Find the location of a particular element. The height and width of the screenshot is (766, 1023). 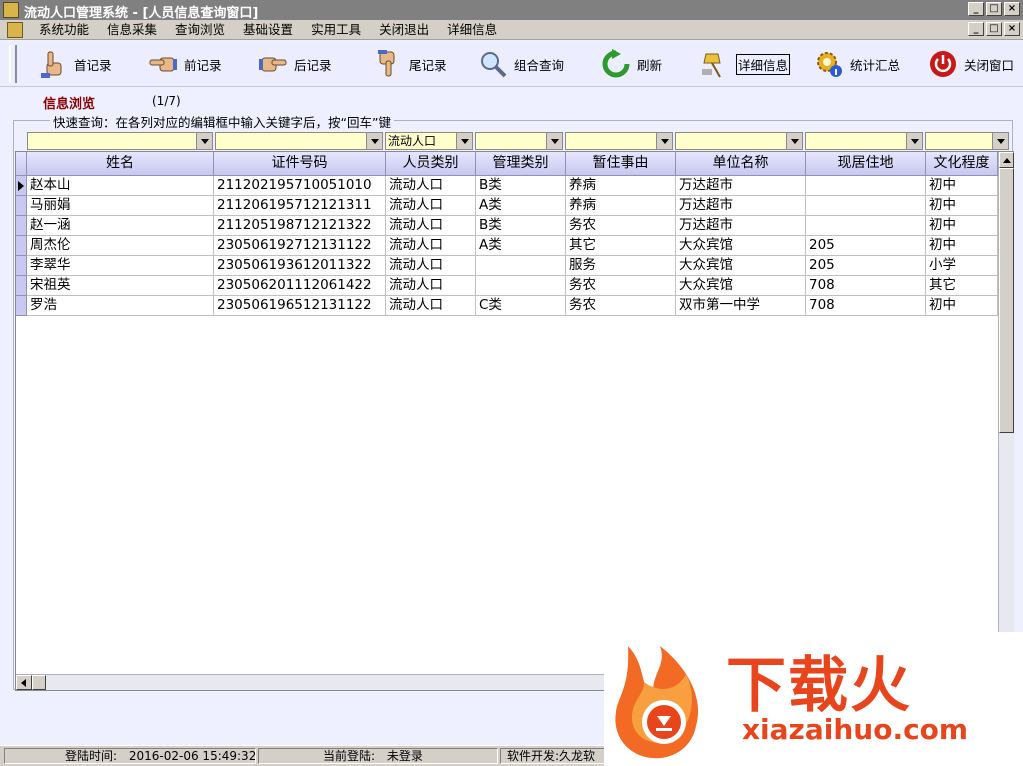

filter-name is located at coordinates (120, 141).